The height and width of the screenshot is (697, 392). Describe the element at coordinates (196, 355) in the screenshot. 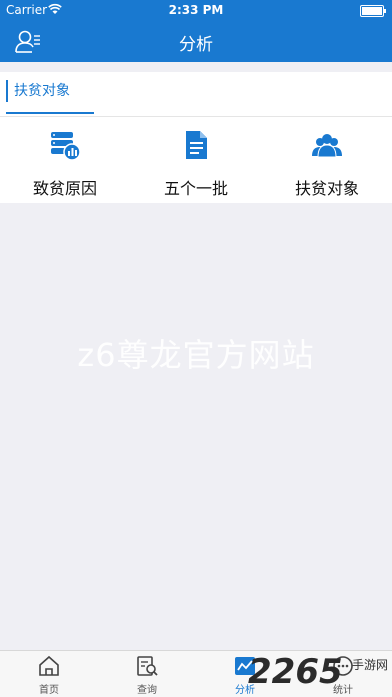

I see `watermark-text: z6尊龙官方网站` at that location.